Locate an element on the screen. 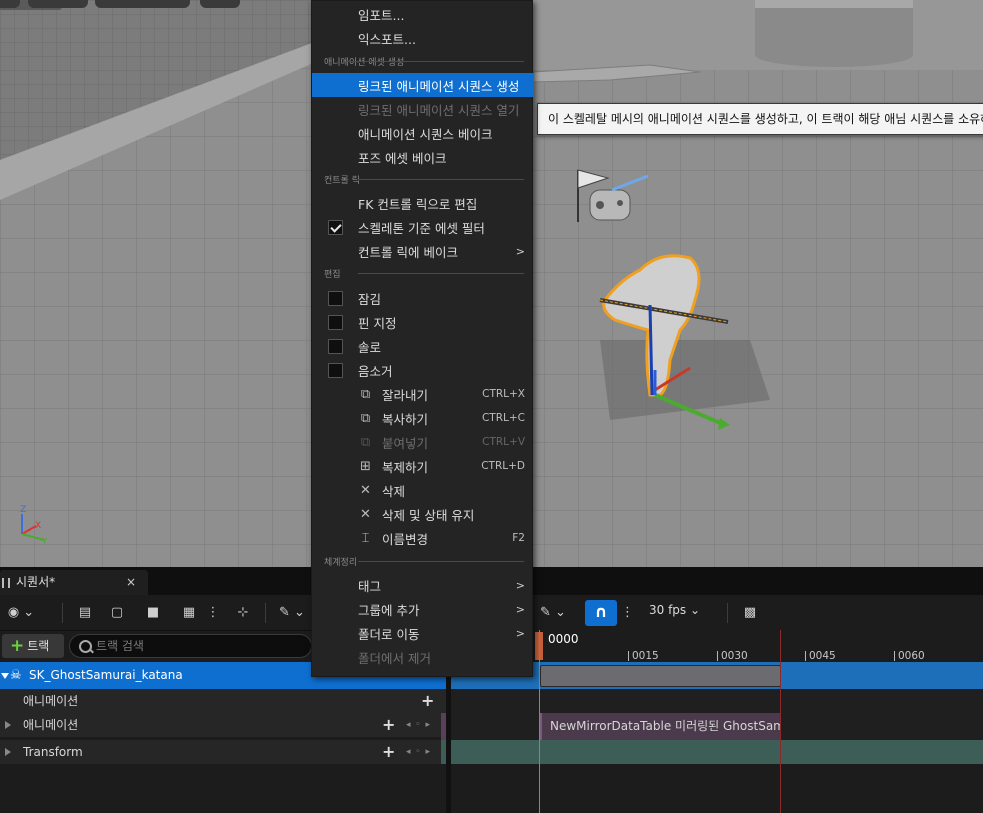 This screenshot has height=813, width=983. menu-item-label: 스켈레톤 기준 에셋 필터 is located at coordinates (421, 228).